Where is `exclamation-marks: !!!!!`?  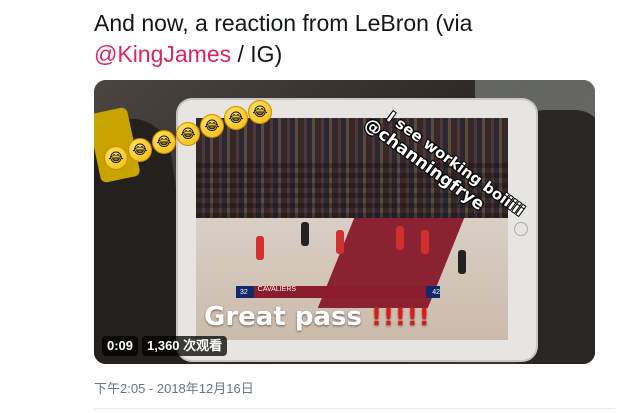
exclamation-marks: !!!!! is located at coordinates (401, 317).